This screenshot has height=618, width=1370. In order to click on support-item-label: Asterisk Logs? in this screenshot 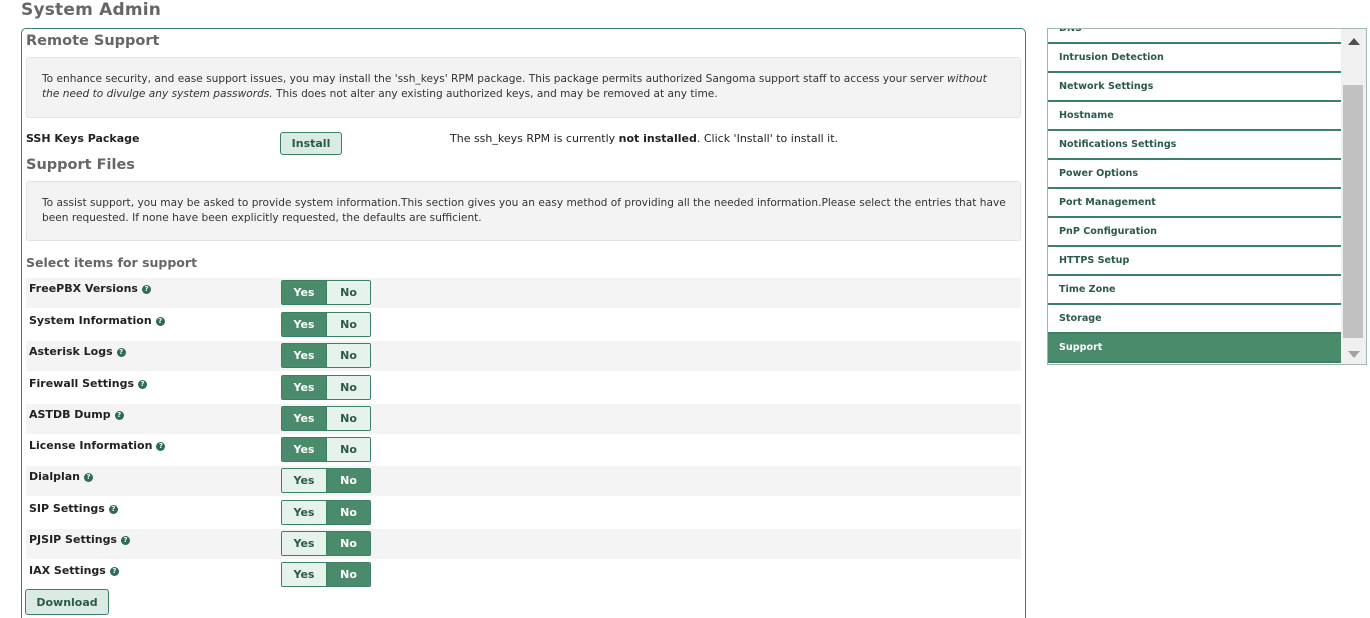, I will do `click(77, 351)`.